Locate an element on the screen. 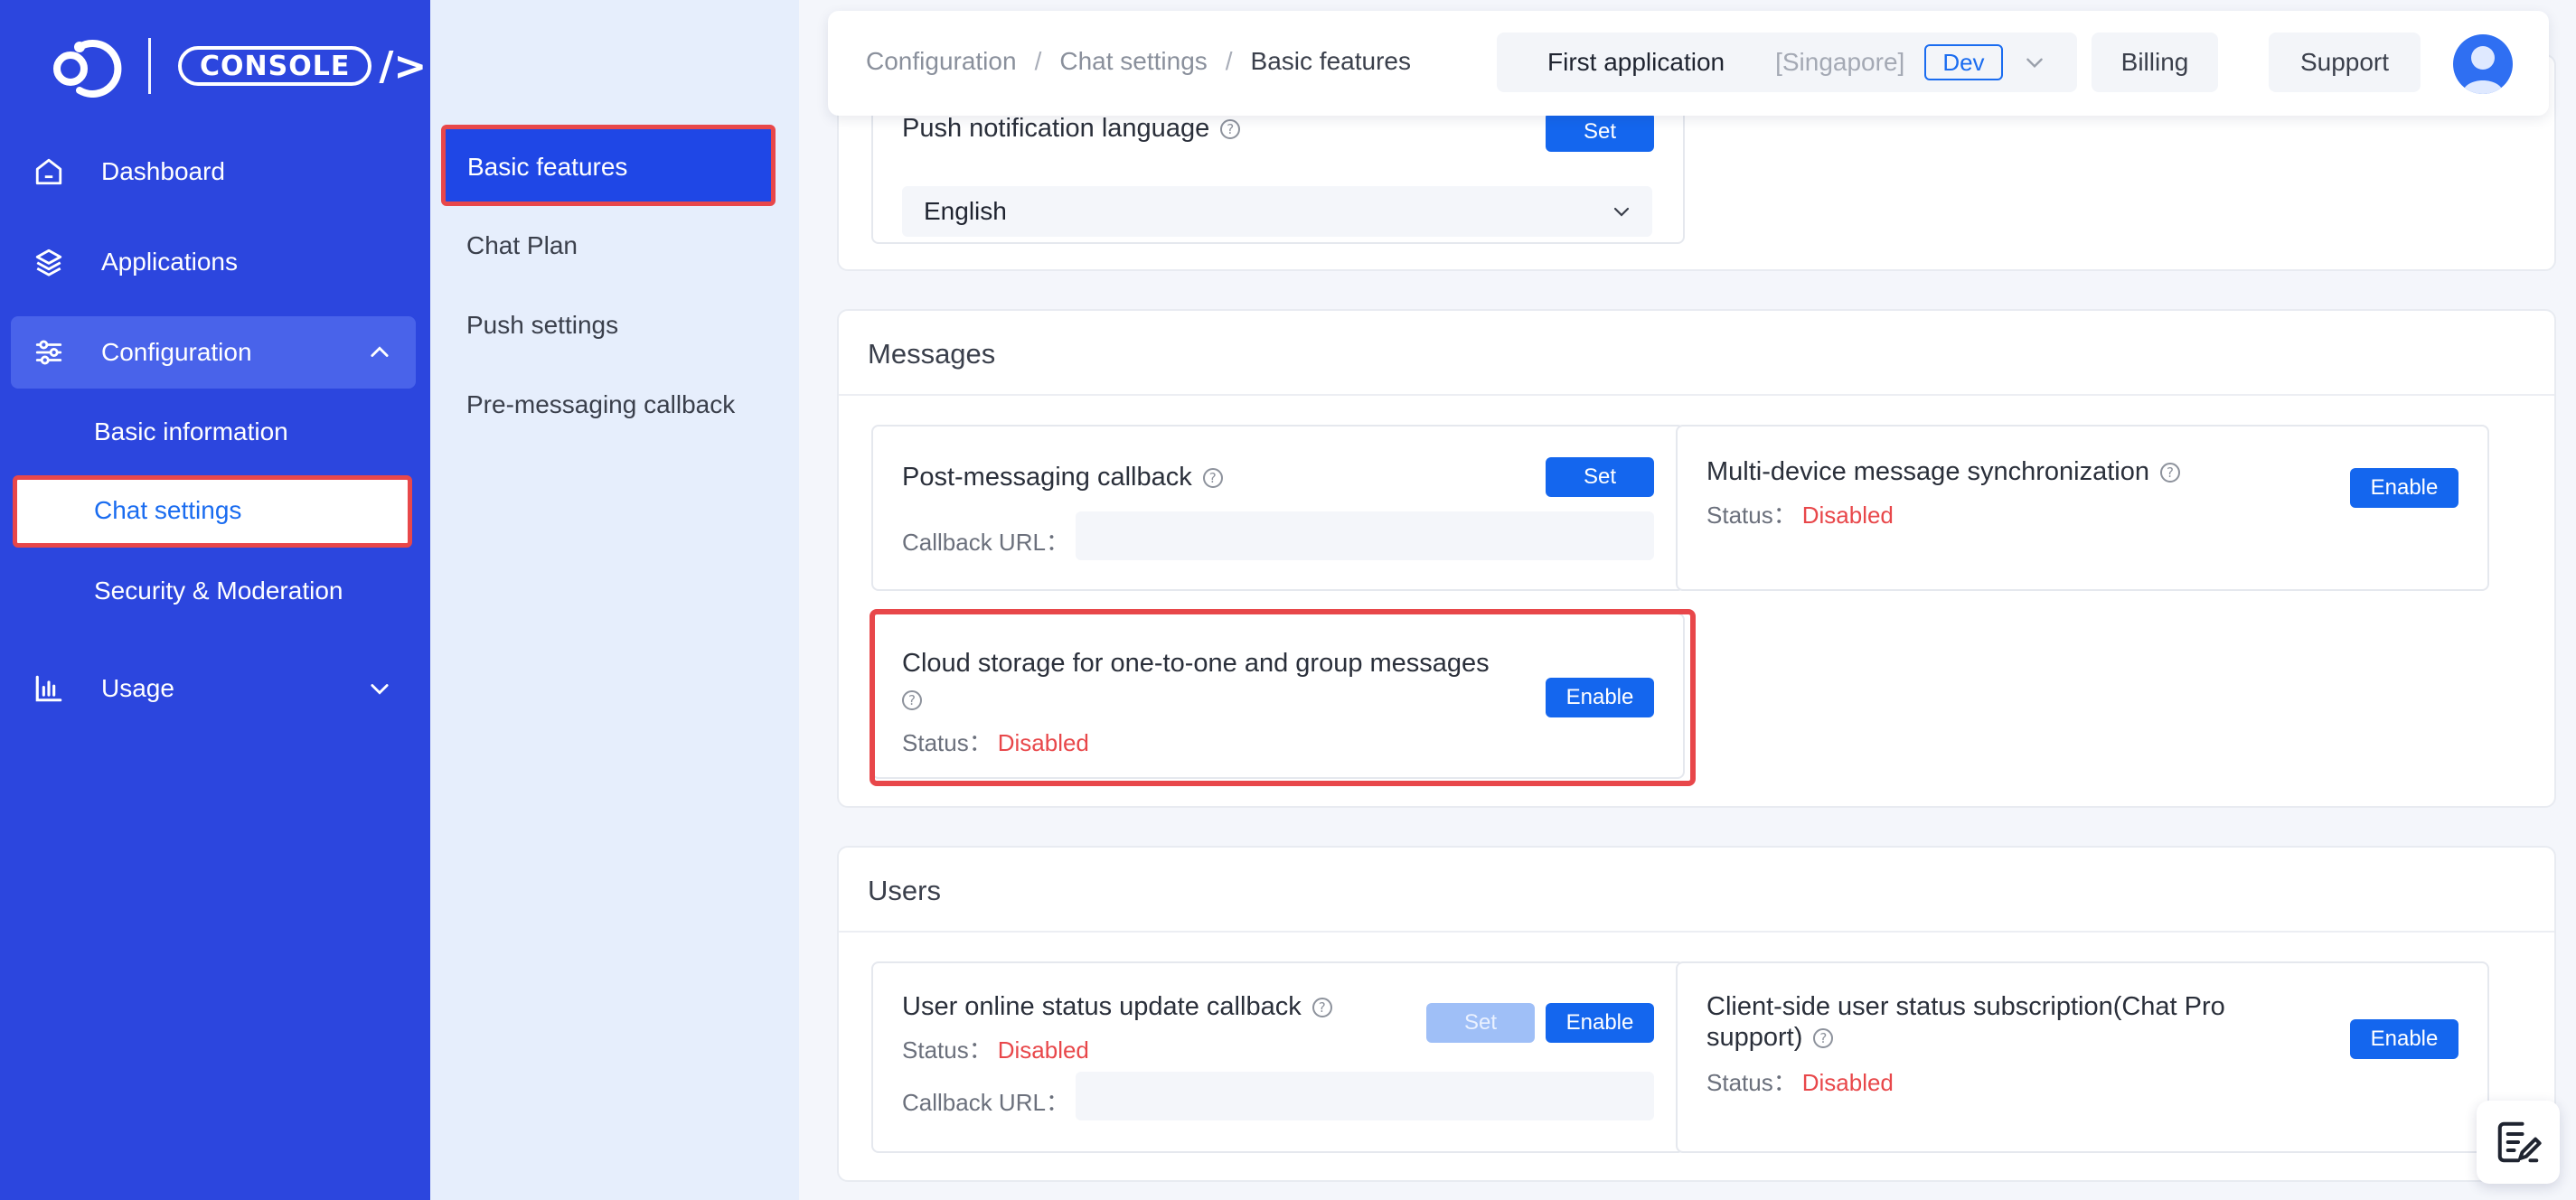  messages-section-title: Messages is located at coordinates (932, 354).